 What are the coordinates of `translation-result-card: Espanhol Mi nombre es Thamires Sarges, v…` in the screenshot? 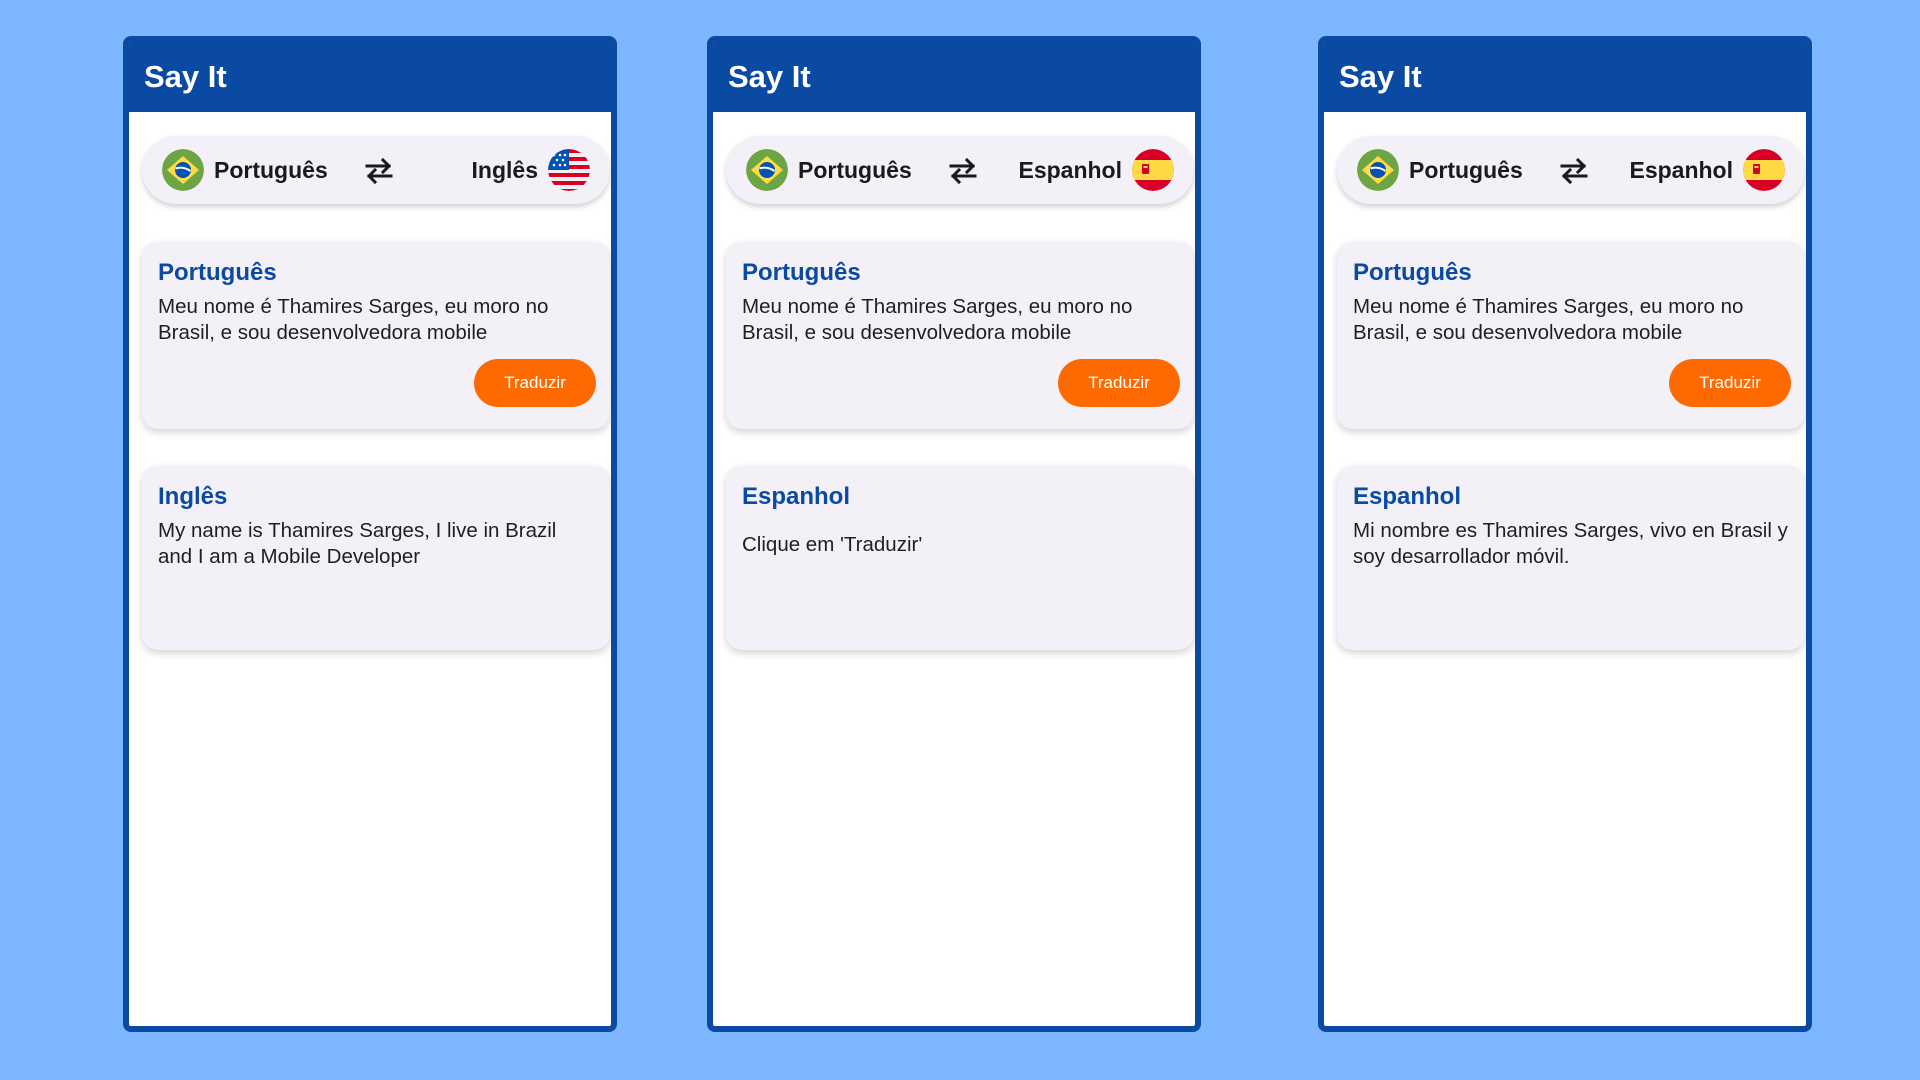 It's located at (1571, 558).